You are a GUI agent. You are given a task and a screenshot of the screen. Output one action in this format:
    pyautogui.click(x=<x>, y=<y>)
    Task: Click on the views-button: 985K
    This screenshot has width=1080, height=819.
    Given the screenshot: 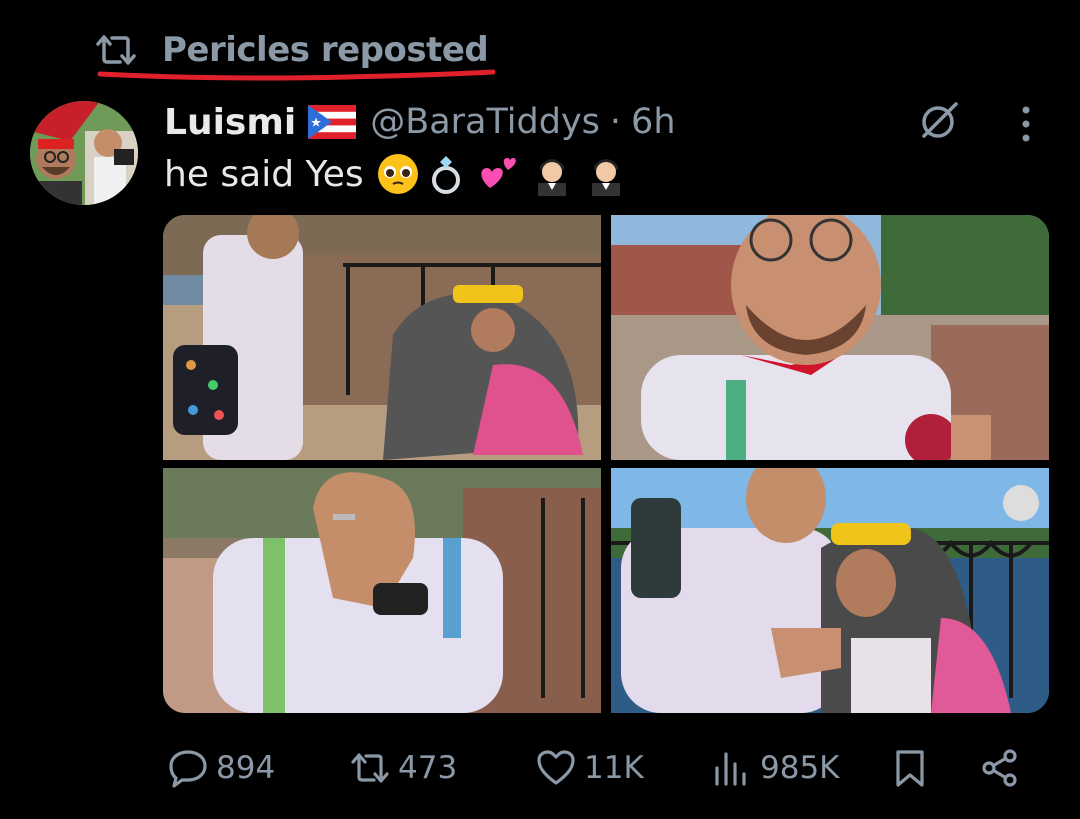 What is the action you would take?
    pyautogui.click(x=776, y=768)
    